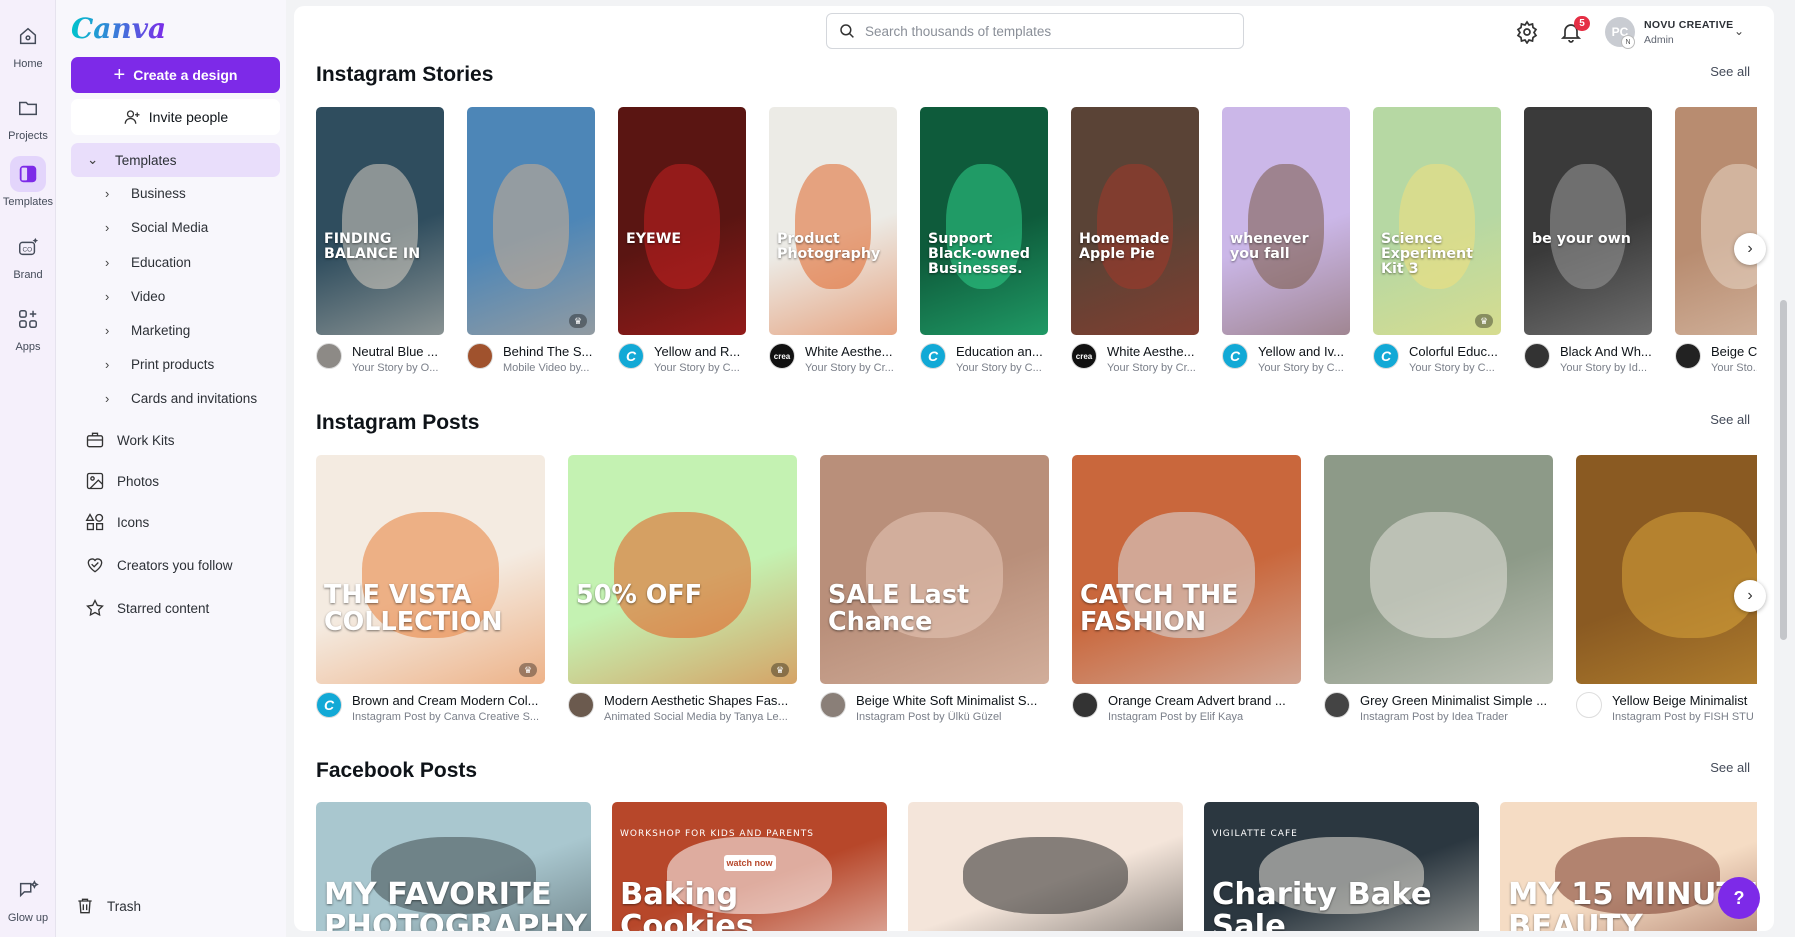 The image size is (1795, 937). Describe the element at coordinates (1730, 767) in the screenshot. I see `see-all-facebook: See all` at that location.